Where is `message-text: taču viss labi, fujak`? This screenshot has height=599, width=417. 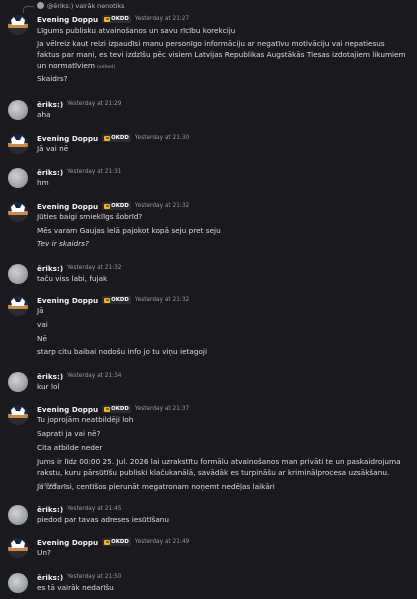
message-text: taču viss labi, fujak is located at coordinates (72, 278).